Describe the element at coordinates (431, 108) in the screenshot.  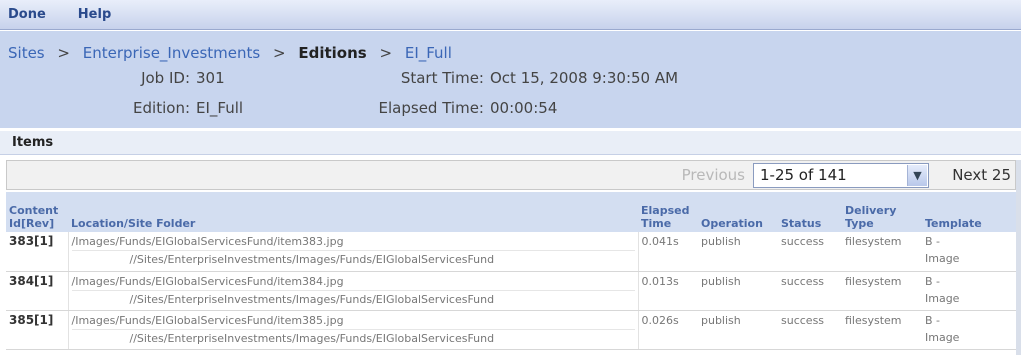
I see `elapsed-time-label: Elapsed Time:` at that location.